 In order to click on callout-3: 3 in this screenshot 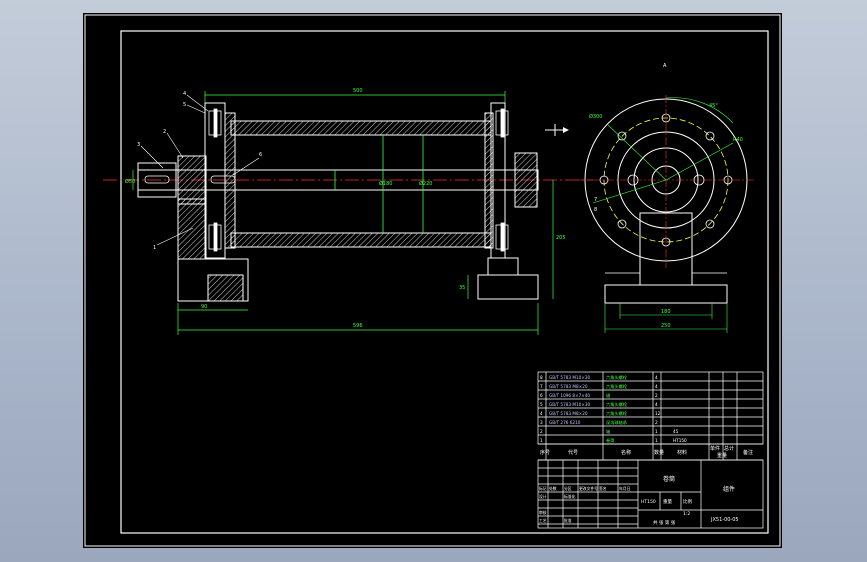, I will do `click(138, 145)`.